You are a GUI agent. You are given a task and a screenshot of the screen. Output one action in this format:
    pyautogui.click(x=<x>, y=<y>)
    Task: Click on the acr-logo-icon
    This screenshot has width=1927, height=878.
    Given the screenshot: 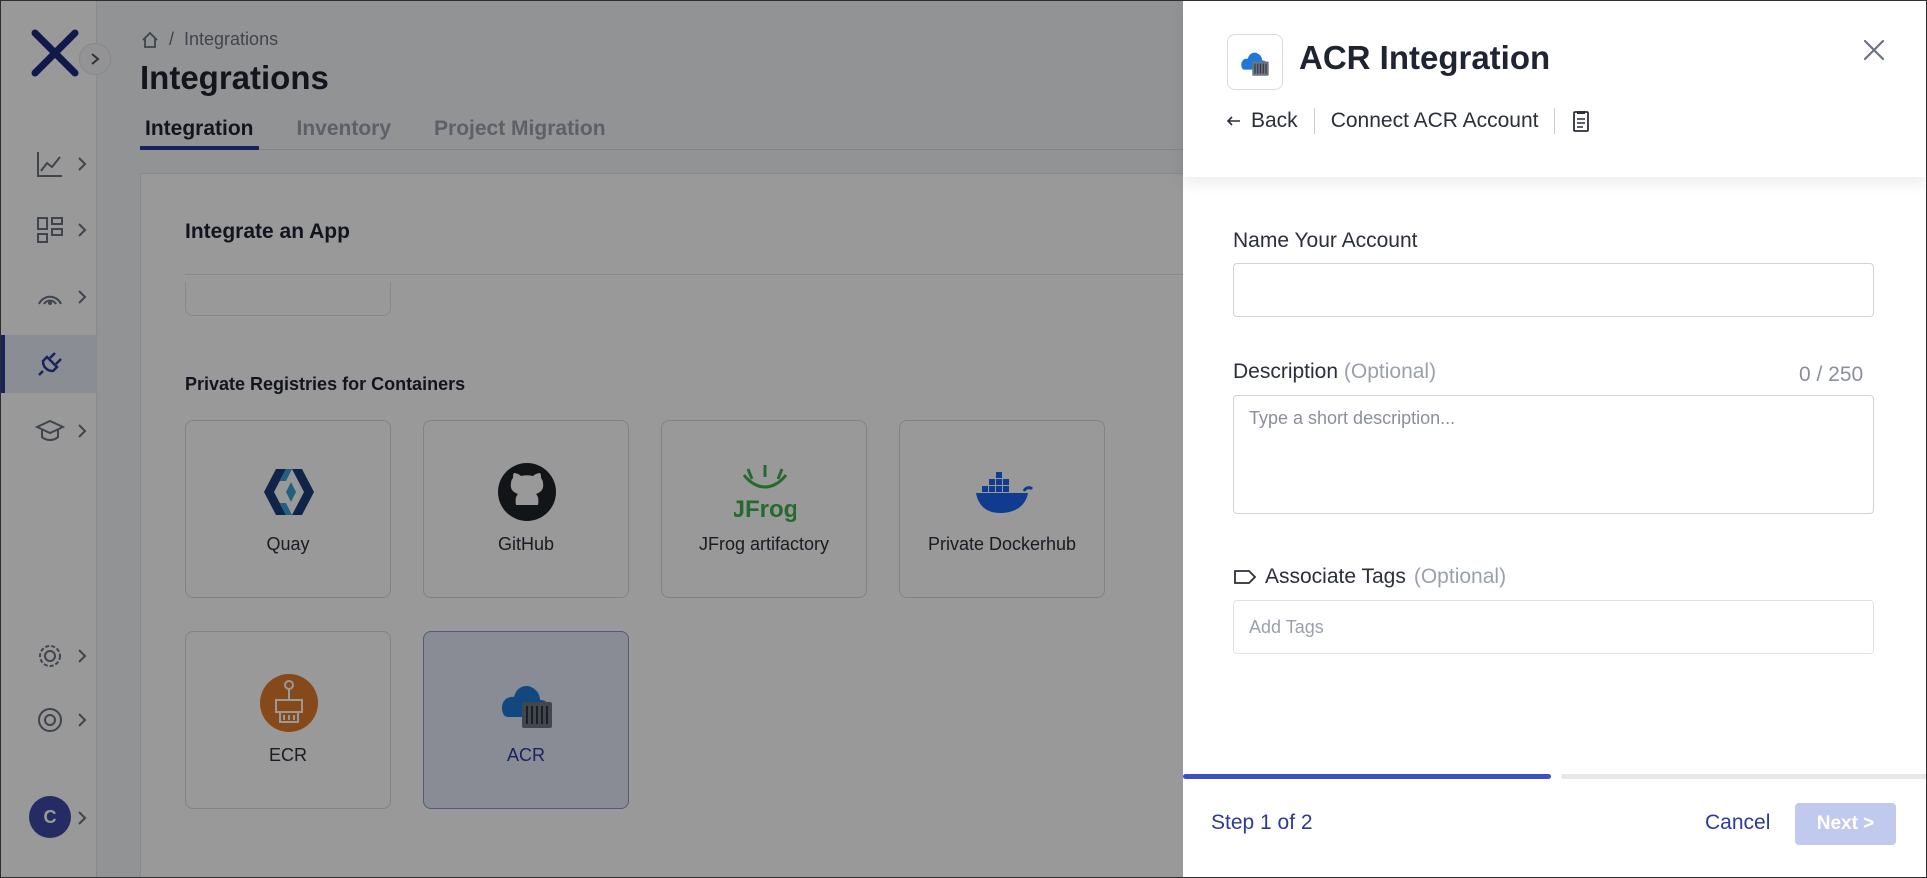 What is the action you would take?
    pyautogui.click(x=1255, y=64)
    